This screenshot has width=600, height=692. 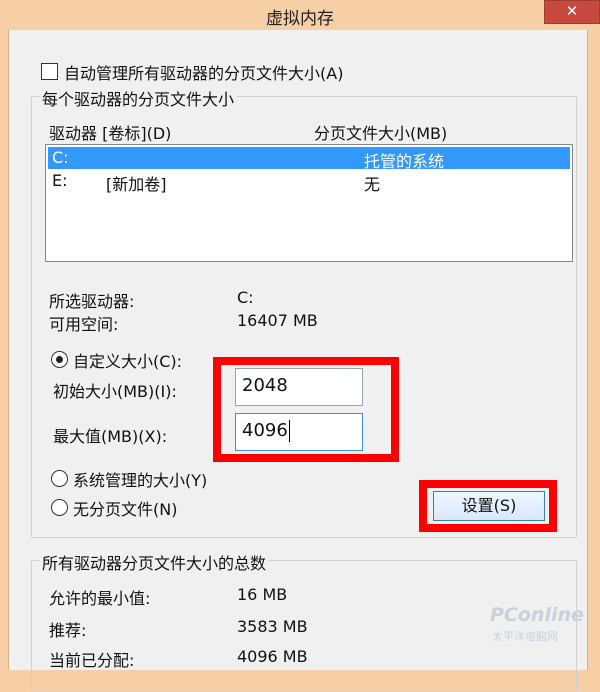 I want to click on highlight-box-set-button, so click(x=488, y=506).